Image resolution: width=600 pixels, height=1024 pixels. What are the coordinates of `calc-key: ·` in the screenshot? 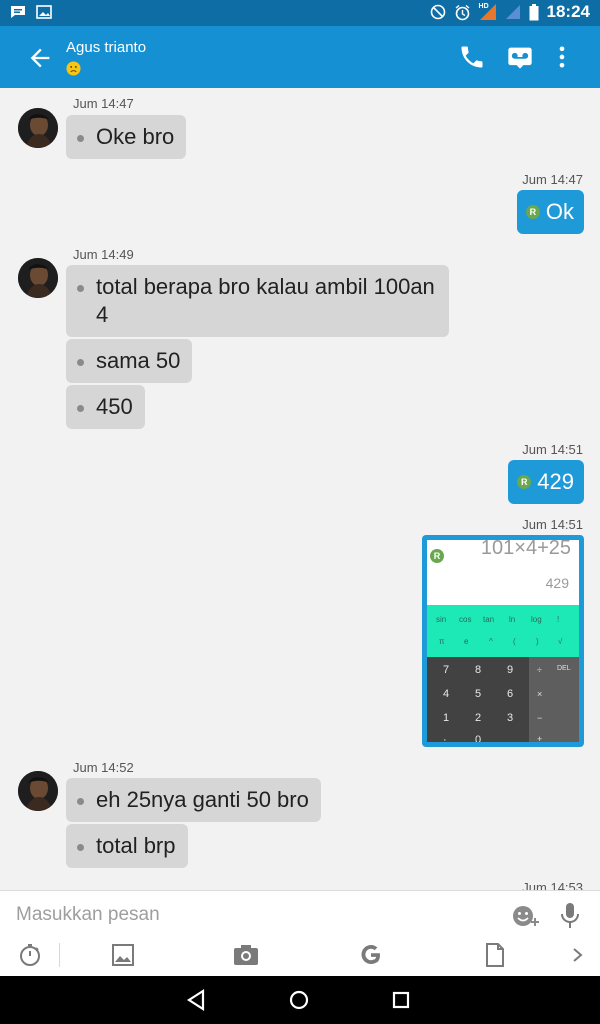 It's located at (445, 738).